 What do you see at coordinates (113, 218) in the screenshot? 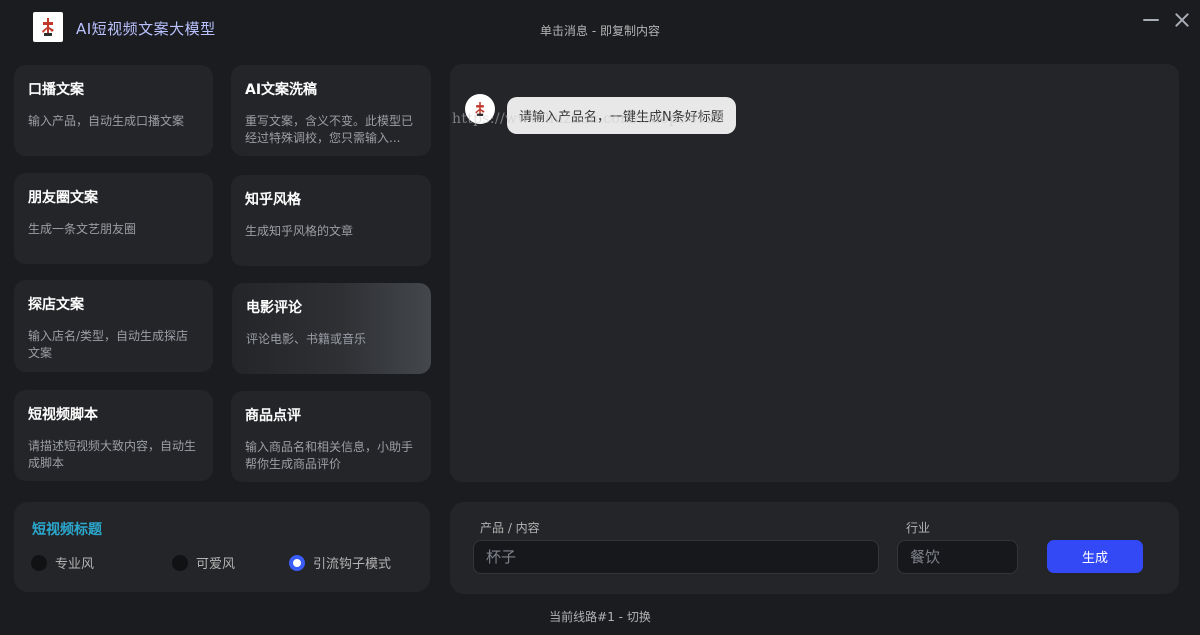
I see `template-card-moments: 朋友圈文案 生成一条文艺朋友圈` at bounding box center [113, 218].